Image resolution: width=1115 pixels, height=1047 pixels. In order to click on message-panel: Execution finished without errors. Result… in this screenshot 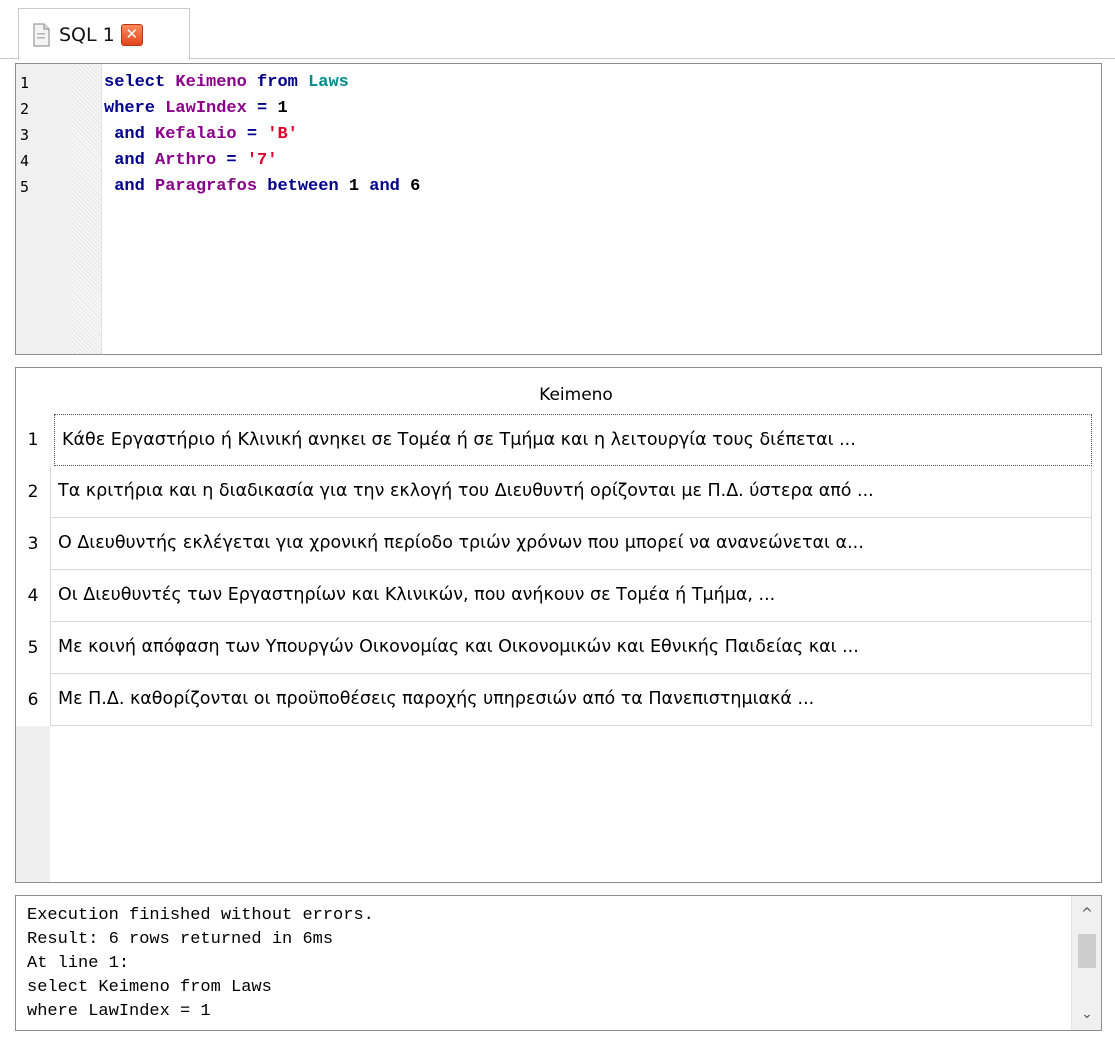, I will do `click(558, 963)`.